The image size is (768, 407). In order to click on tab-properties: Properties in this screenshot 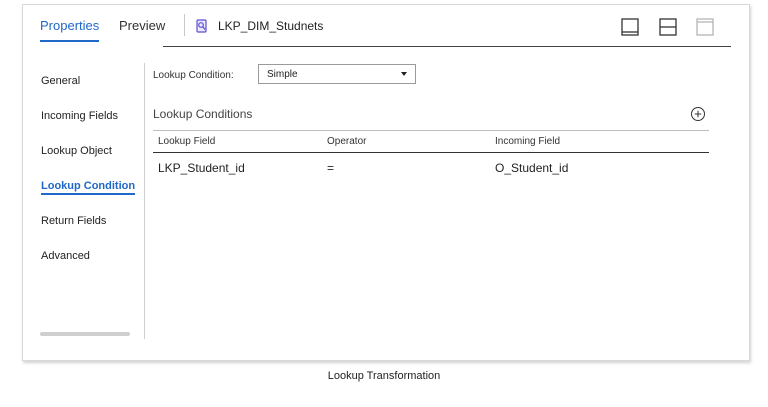, I will do `click(70, 30)`.